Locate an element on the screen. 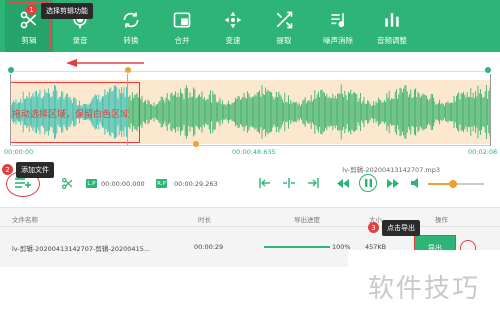 This screenshot has height=322, width=500. volume-icon is located at coordinates (414, 183).